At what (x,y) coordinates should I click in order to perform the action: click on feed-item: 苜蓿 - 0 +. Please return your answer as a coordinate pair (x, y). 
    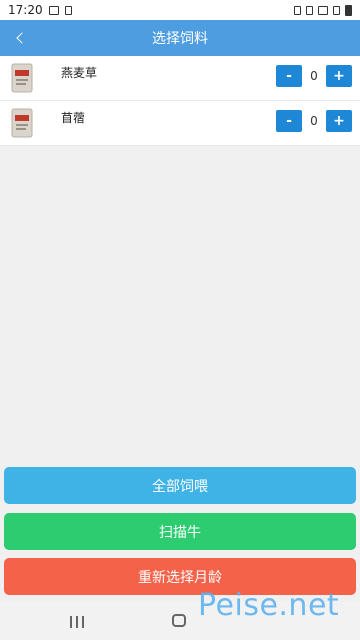
    Looking at the image, I should click on (180, 123).